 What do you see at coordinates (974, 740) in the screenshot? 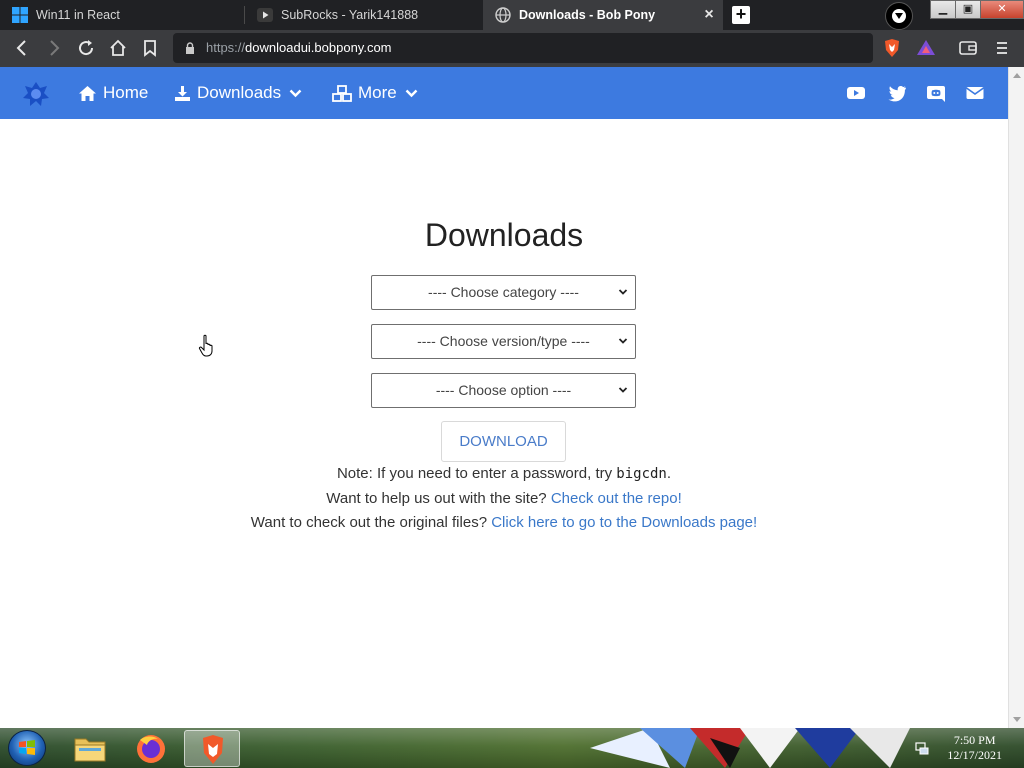
I see `clock-time: 7:50 PM` at bounding box center [974, 740].